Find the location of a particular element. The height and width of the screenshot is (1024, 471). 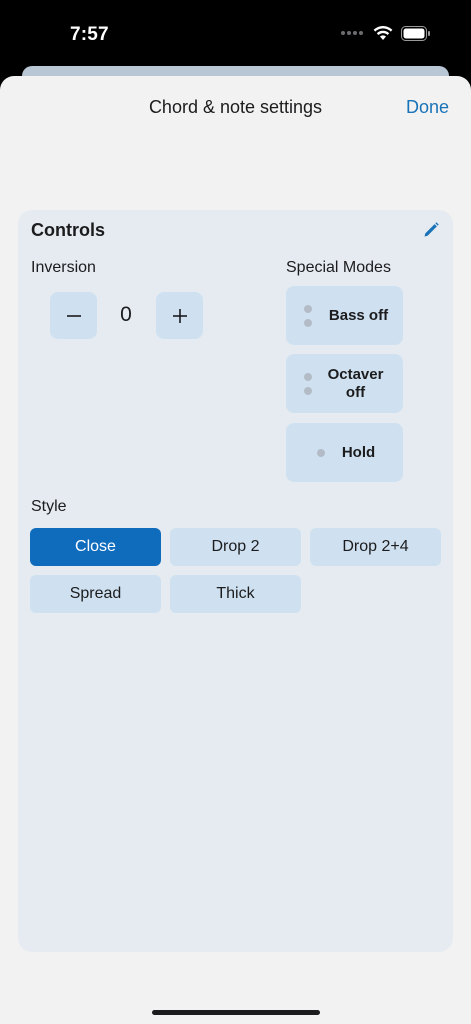

style-option-spread: Spread is located at coordinates (95, 594).